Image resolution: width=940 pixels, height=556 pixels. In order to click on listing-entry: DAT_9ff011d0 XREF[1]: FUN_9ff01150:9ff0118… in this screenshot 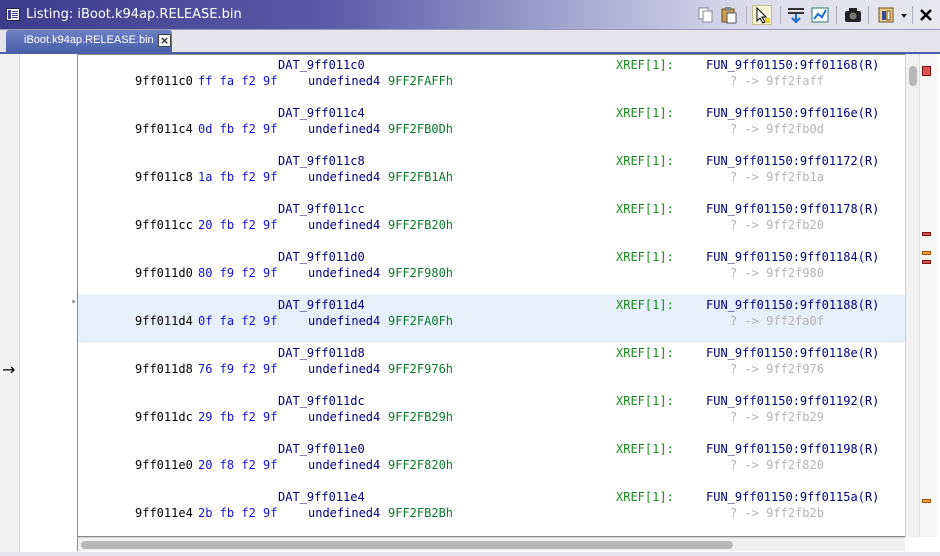, I will do `click(491, 271)`.